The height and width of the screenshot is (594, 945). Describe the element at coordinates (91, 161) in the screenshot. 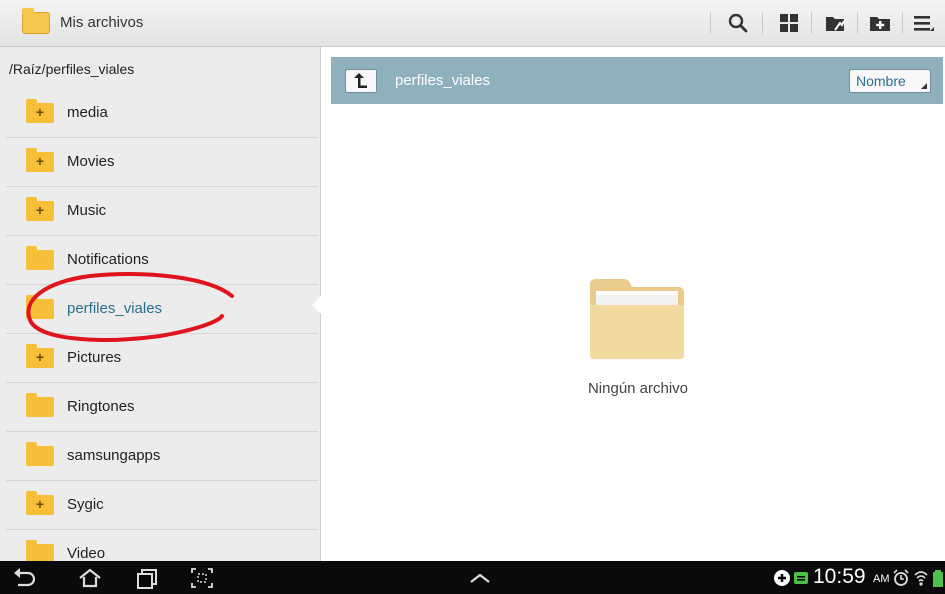

I see `folder-label: Movies` at that location.